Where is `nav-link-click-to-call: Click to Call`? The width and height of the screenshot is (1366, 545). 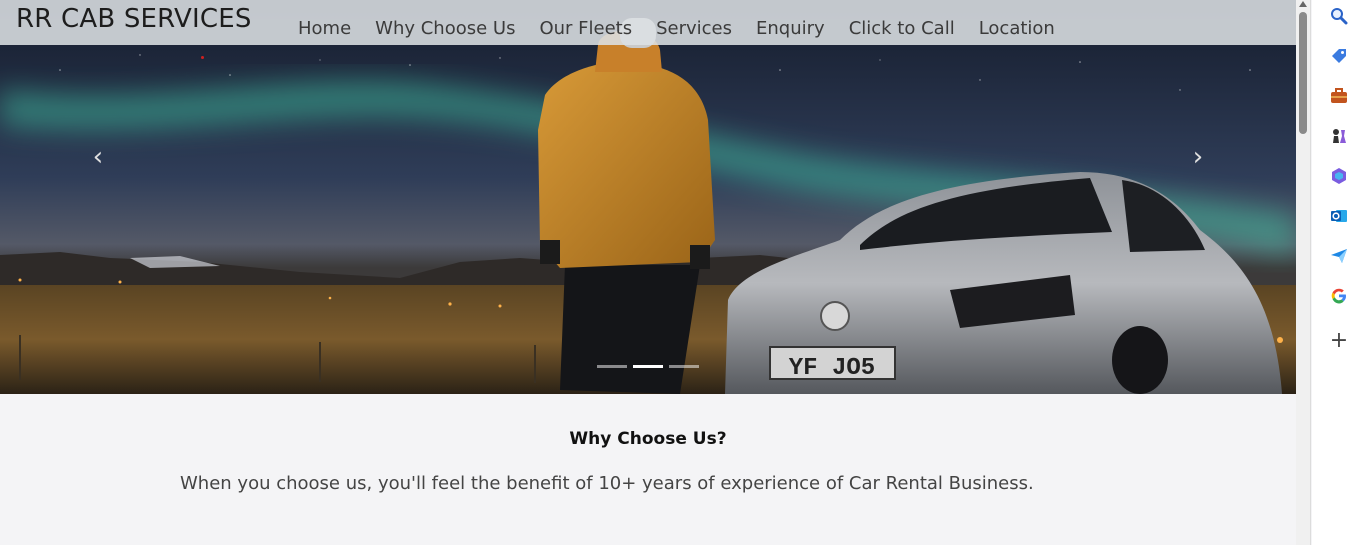 nav-link-click-to-call: Click to Call is located at coordinates (902, 28).